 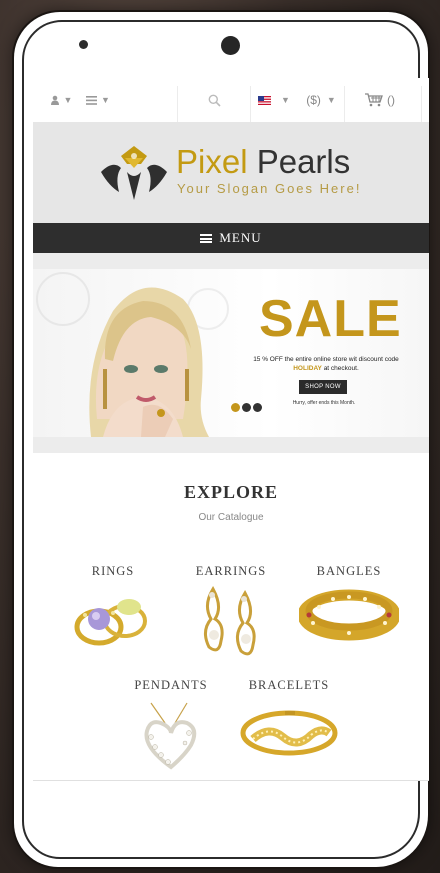 I want to click on phone-speaker, so click(x=83, y=44).